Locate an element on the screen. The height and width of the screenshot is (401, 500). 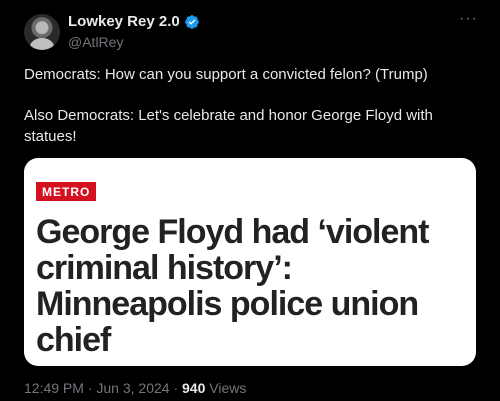
tweet-date: Jun 3, 2024 is located at coordinates (132, 388).